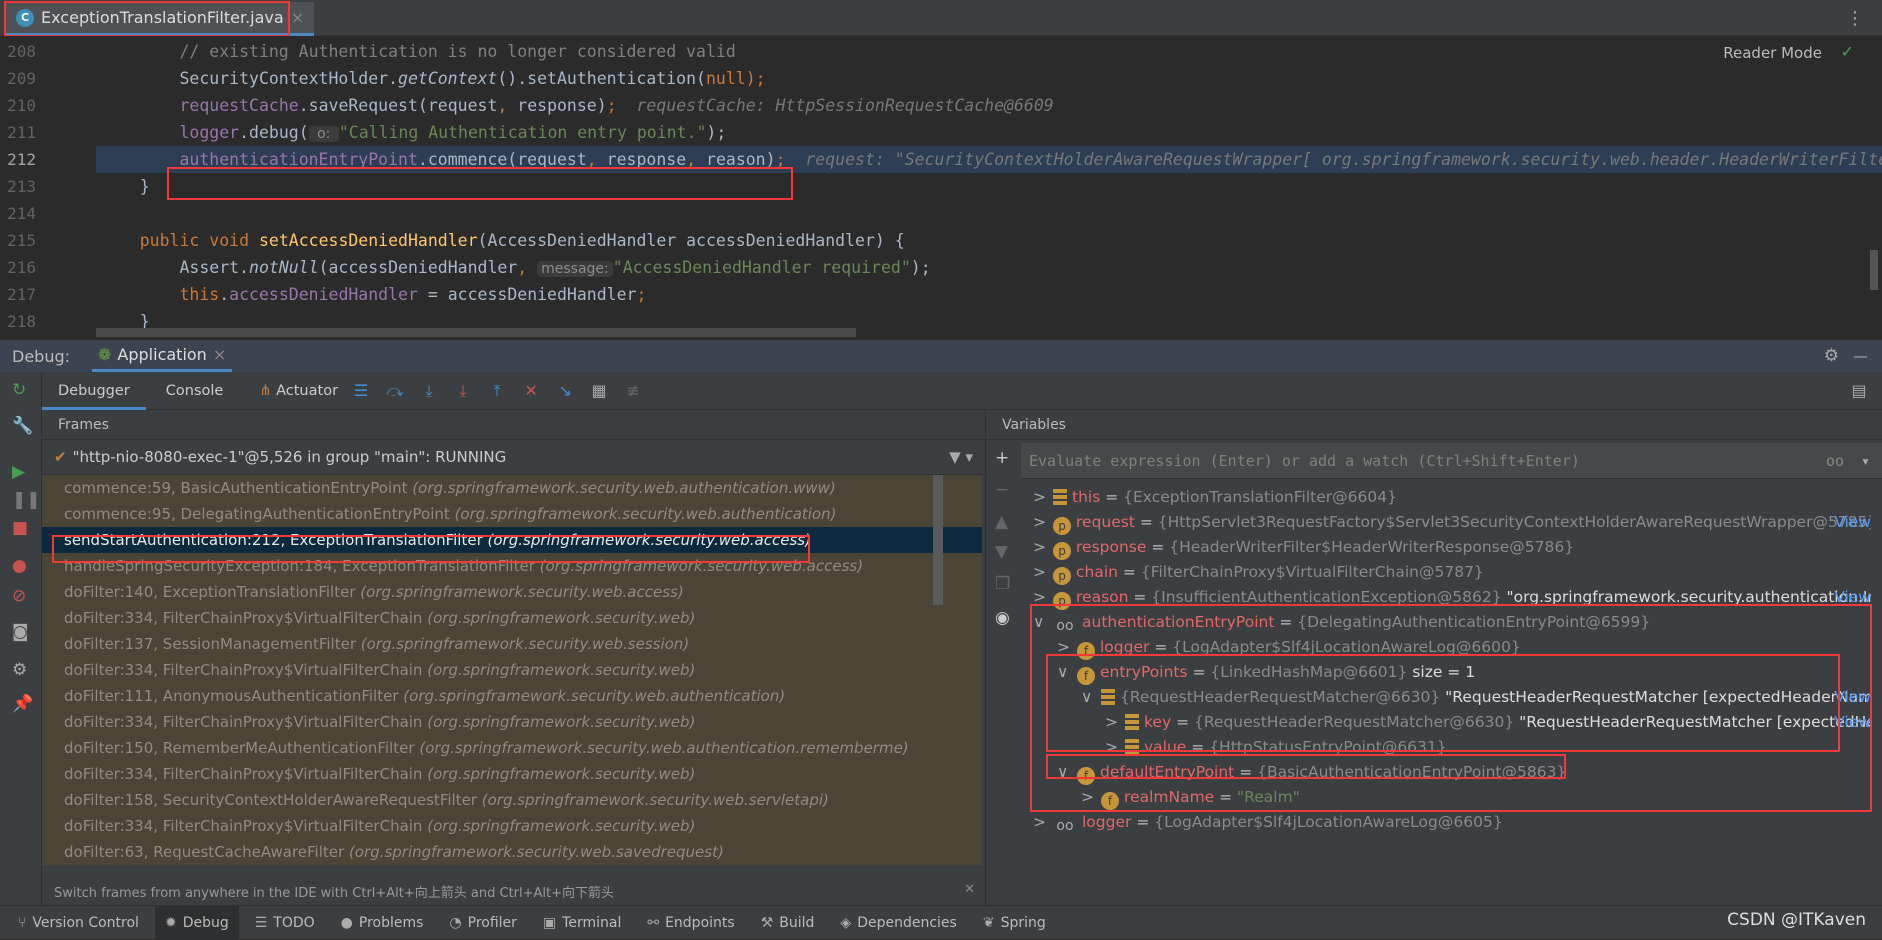 The image size is (1882, 940). What do you see at coordinates (1446, 797) in the screenshot?
I see `variable-row: >frealmName = "Realm"` at bounding box center [1446, 797].